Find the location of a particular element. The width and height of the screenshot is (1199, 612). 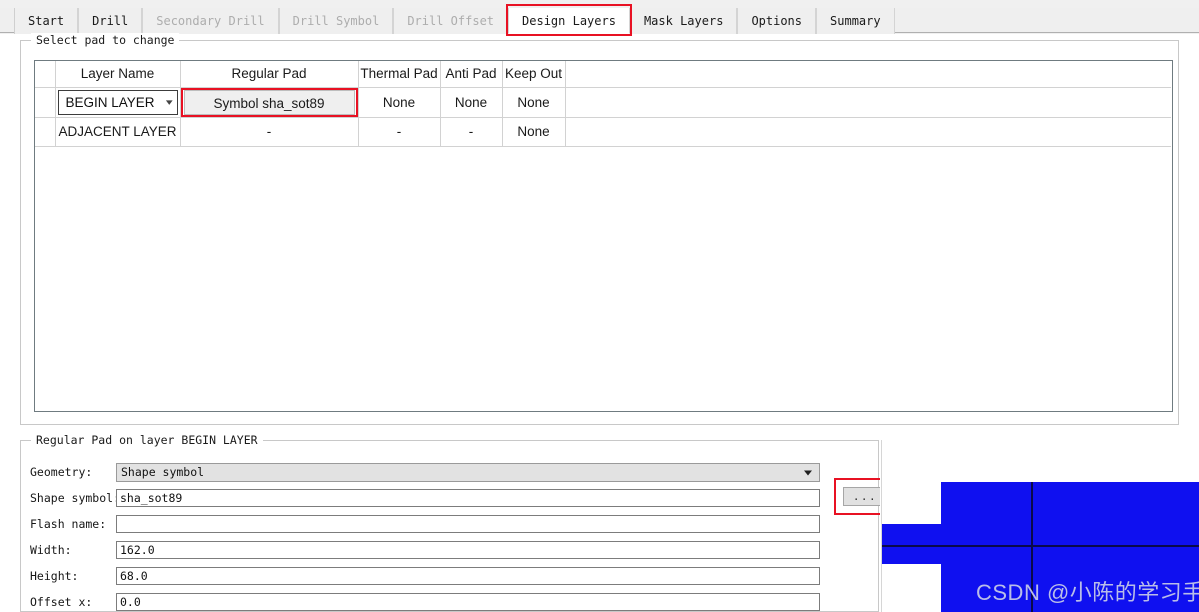

layer-name-dropdown: BEGIN LAYER ▾ is located at coordinates (117, 102).